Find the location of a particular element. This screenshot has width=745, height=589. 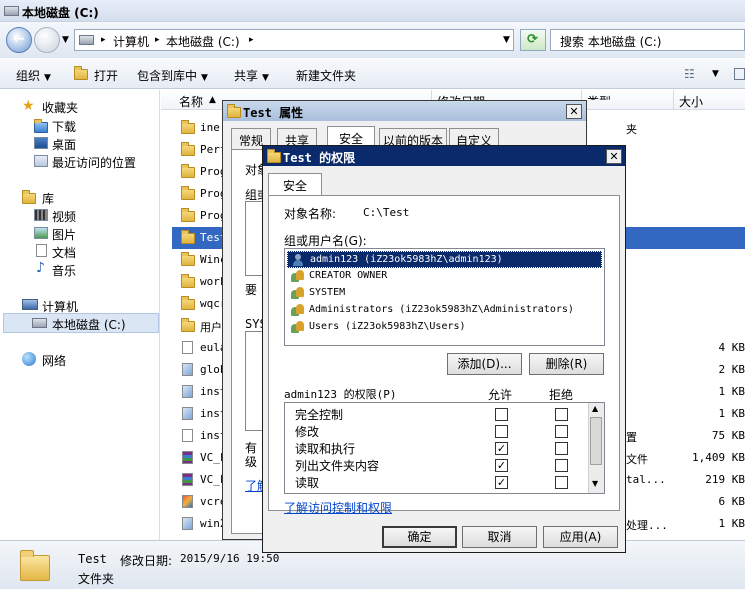

file-name: ine is located at coordinates (210, 127).